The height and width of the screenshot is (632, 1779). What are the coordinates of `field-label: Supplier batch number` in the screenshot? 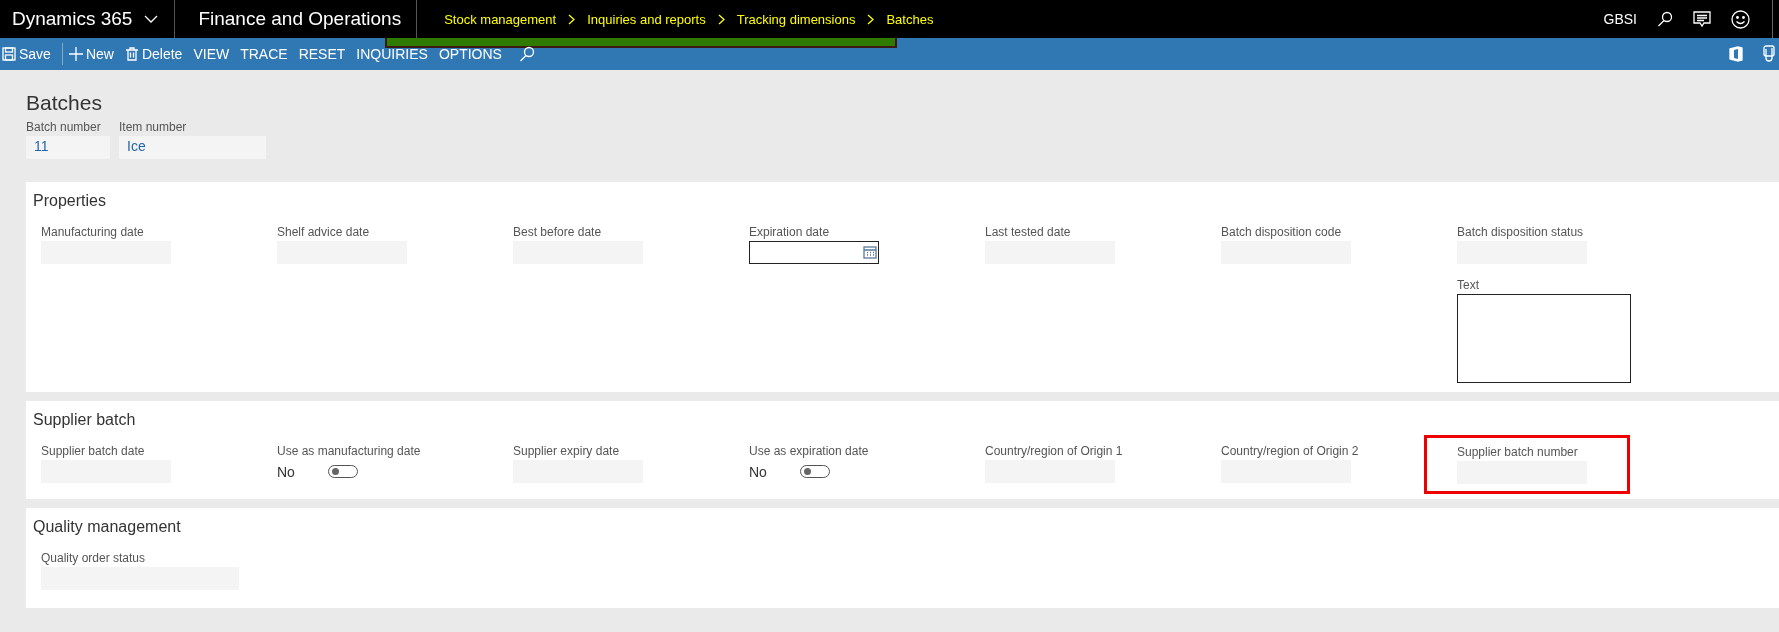 It's located at (1518, 452).